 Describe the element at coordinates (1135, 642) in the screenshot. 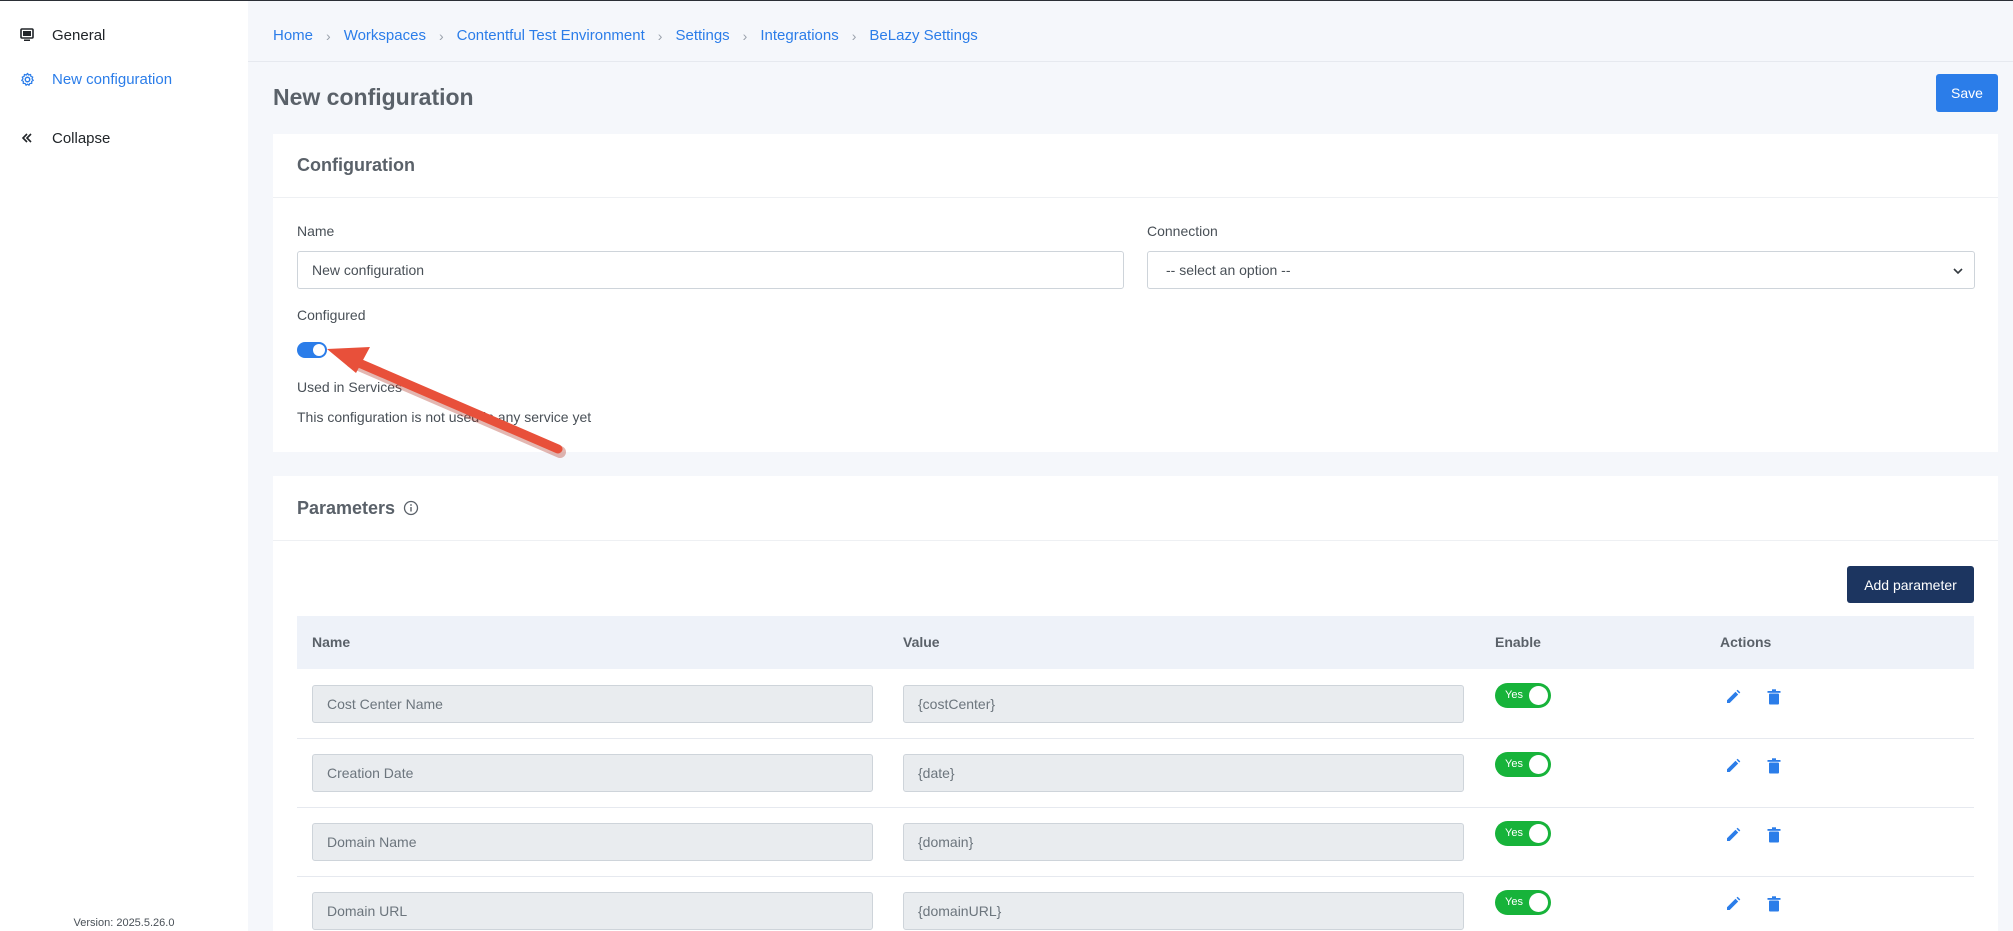

I see `parameters-table-header: Name Value Enable Actions` at that location.